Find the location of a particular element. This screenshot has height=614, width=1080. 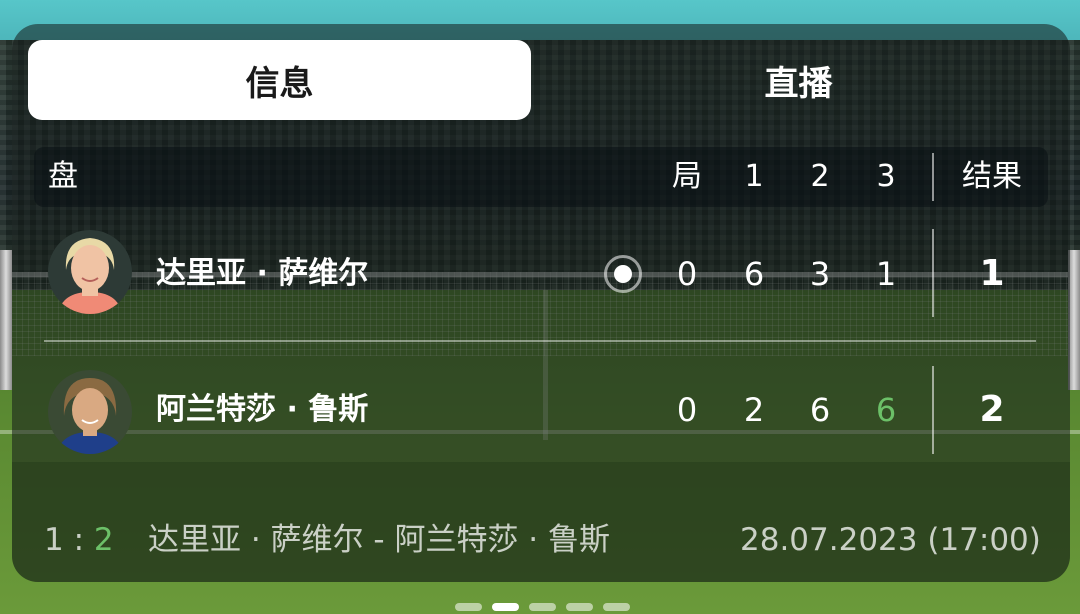

footer-score: 1 : 2 is located at coordinates (79, 540).